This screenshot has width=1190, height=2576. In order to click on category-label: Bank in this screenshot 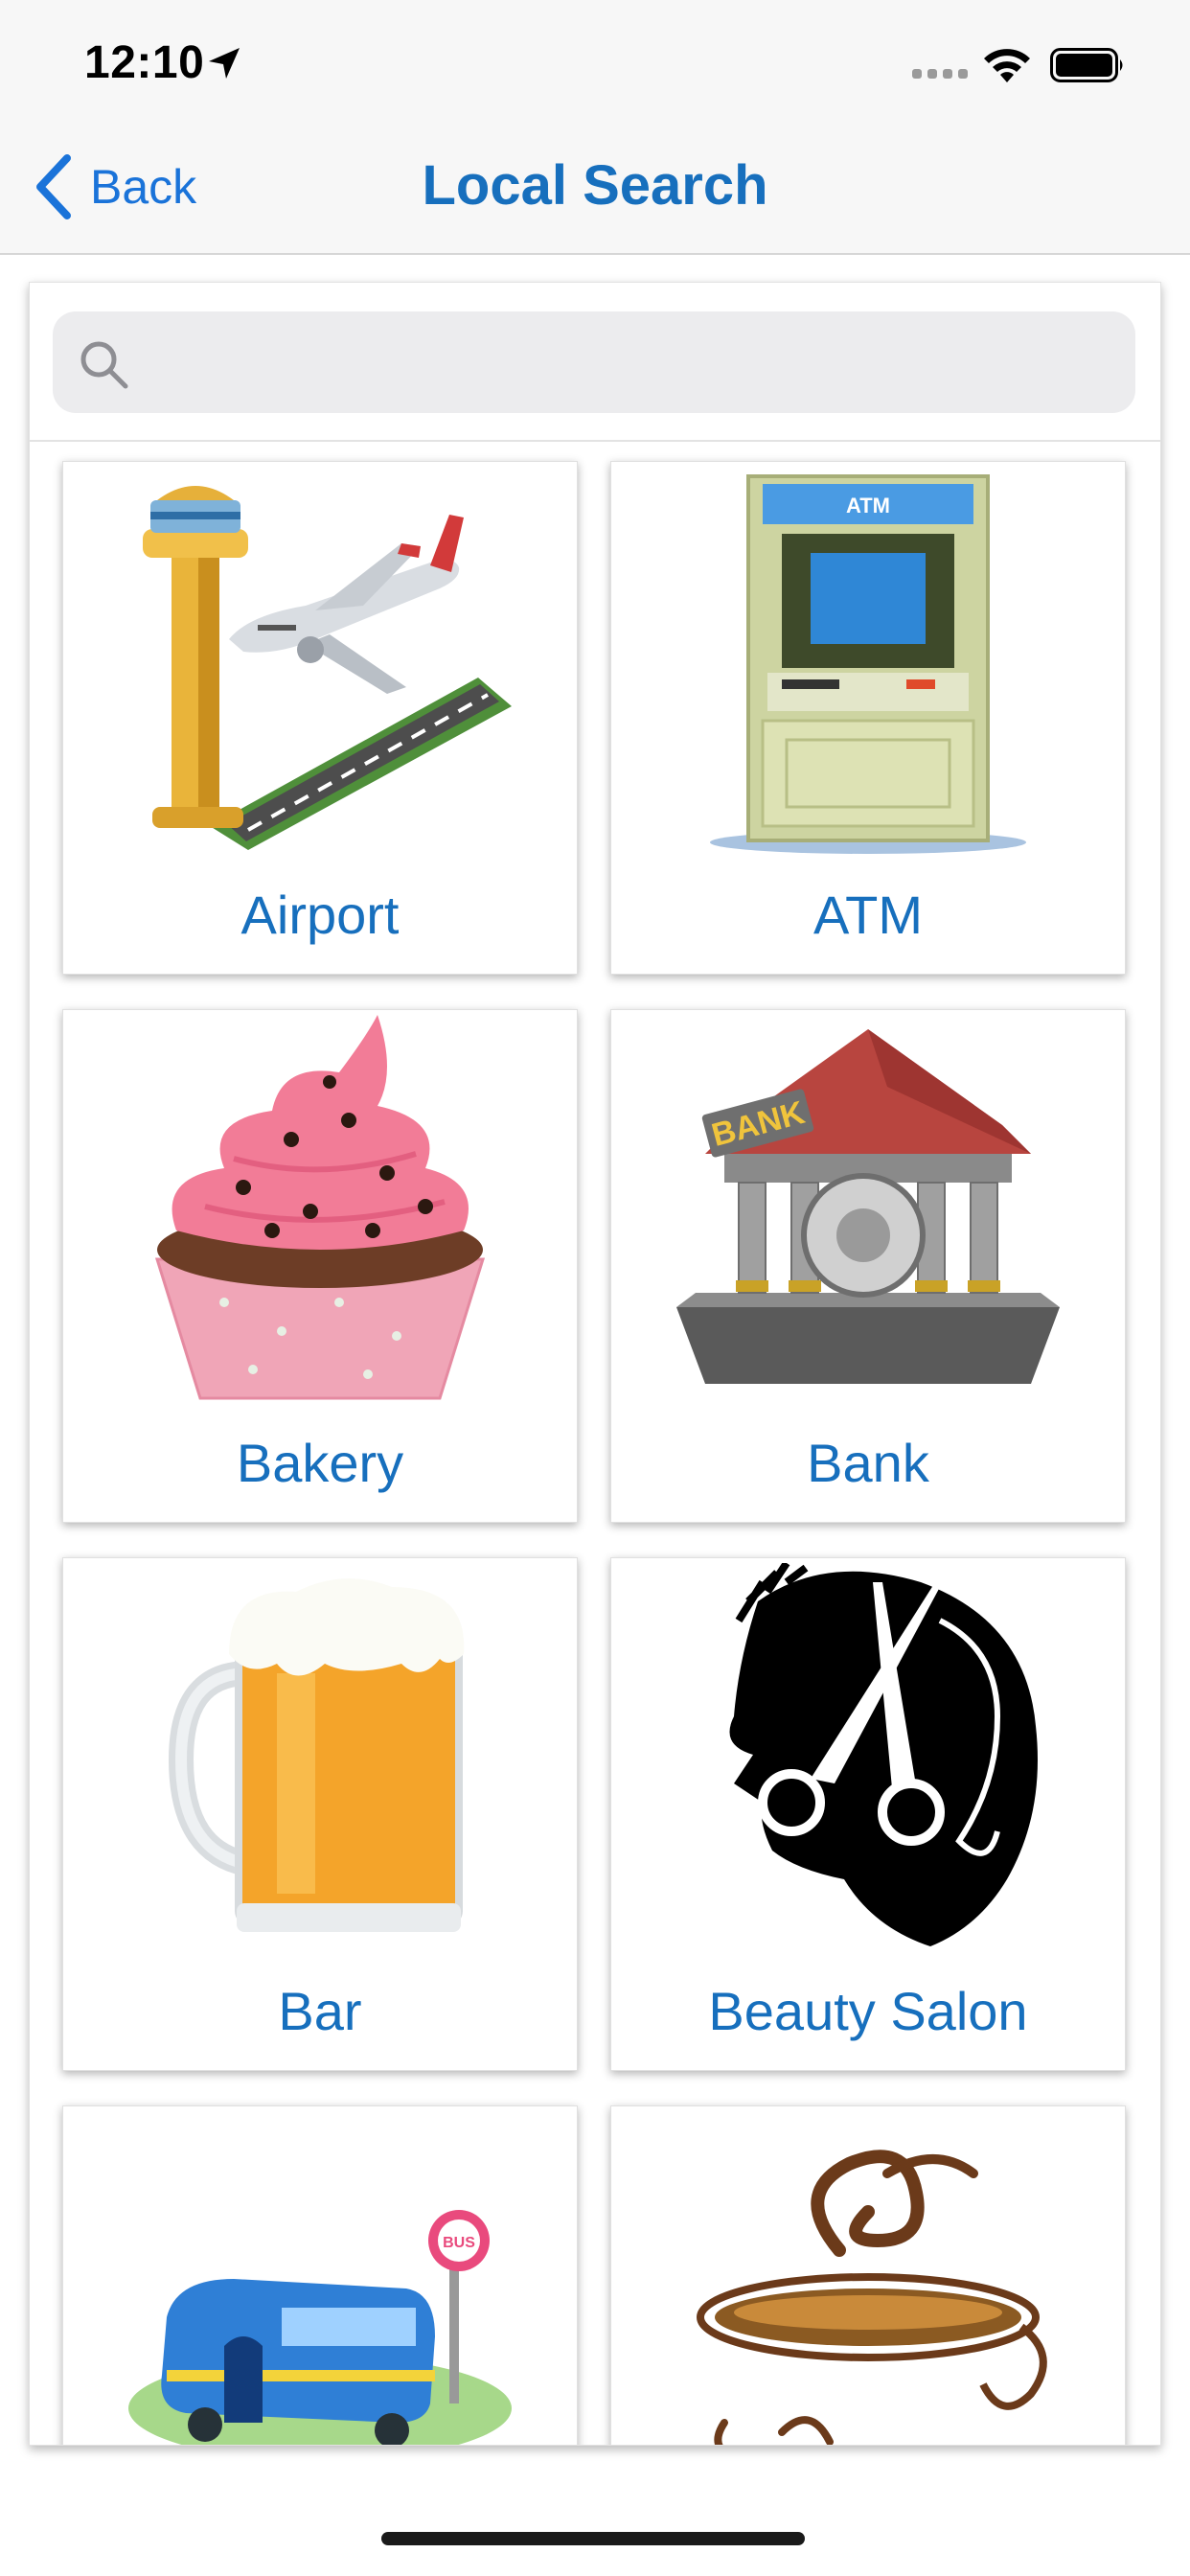, I will do `click(868, 1463)`.